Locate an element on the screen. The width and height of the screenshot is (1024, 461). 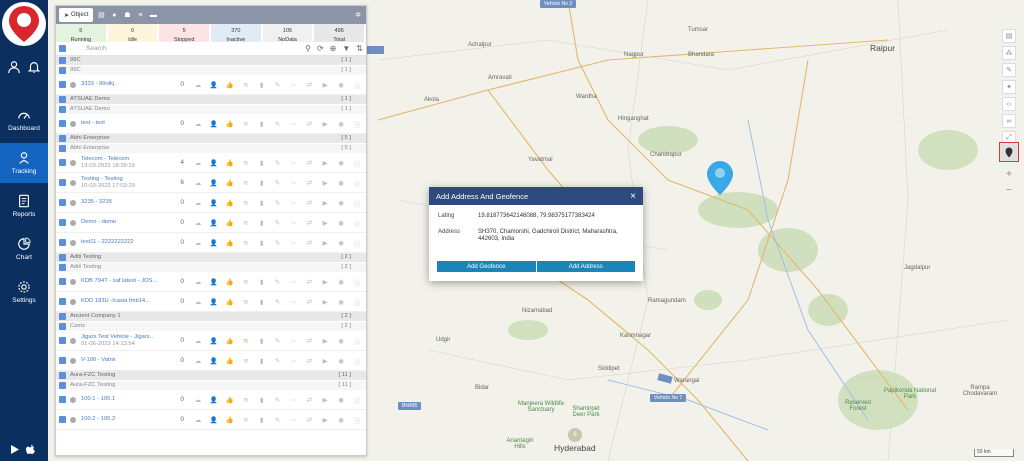
nav-reports: Reports is located at coordinates (24, 206).